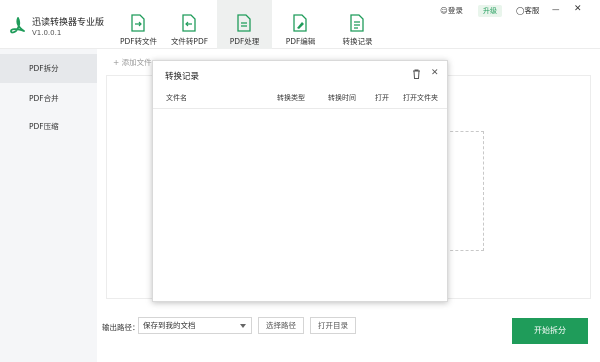 The image size is (600, 362). I want to click on add-file-button: + 添加文件, so click(132, 62).